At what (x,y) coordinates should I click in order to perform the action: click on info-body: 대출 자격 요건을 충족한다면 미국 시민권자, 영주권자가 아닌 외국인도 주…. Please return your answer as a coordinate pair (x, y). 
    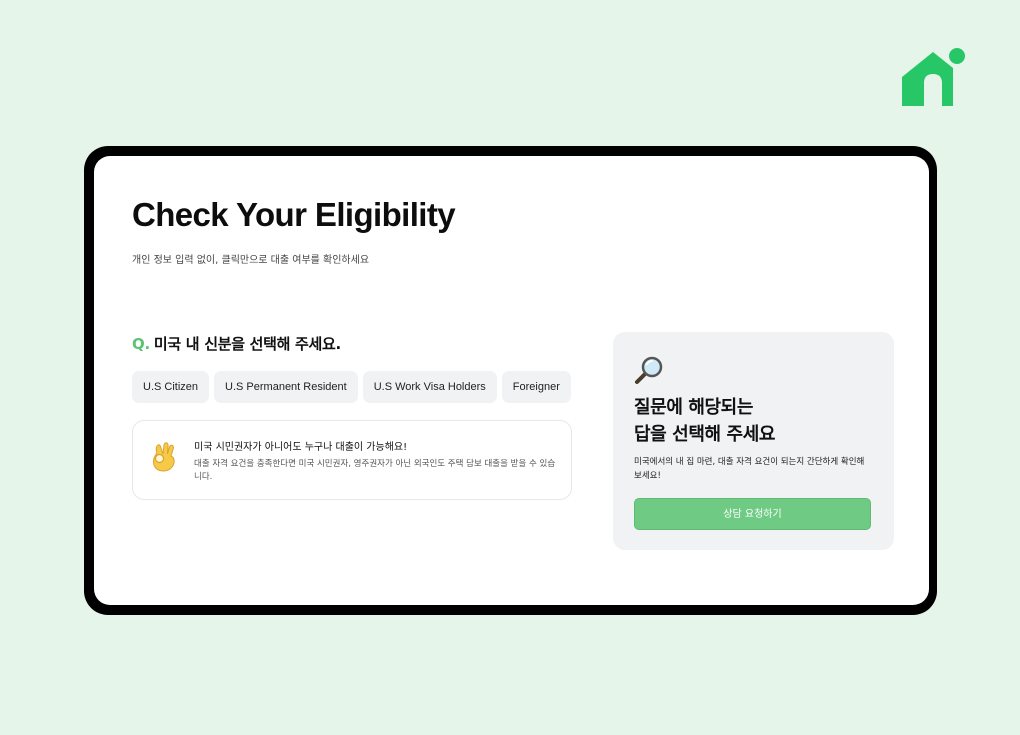
    Looking at the image, I should click on (375, 470).